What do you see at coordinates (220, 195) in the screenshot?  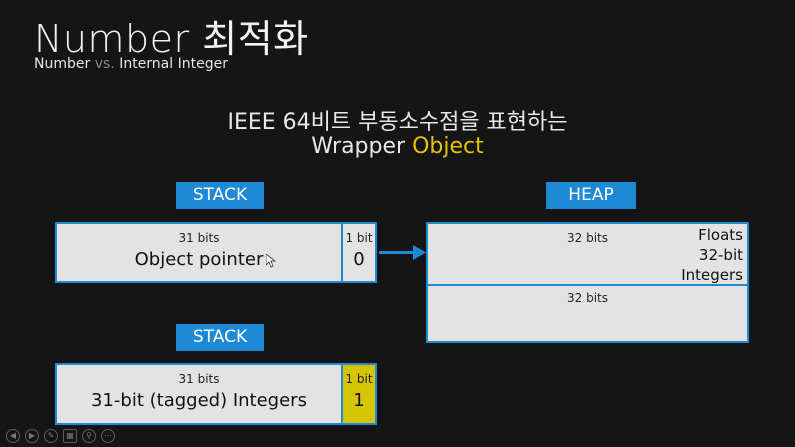 I see `stack-label-top: STACK` at bounding box center [220, 195].